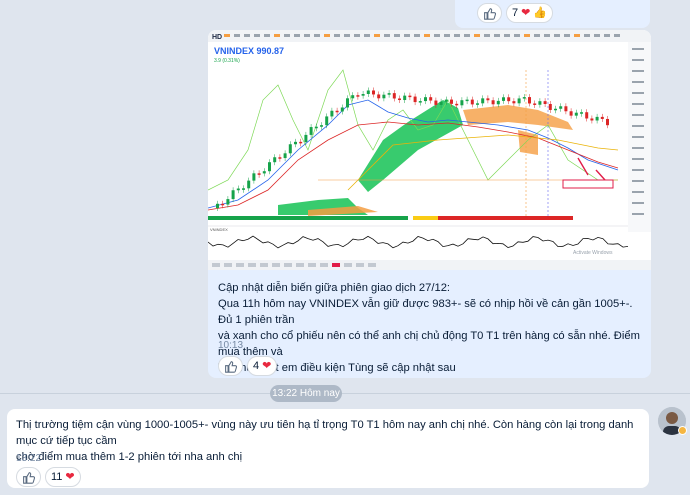 The image size is (690, 495). I want to click on top-reactions: 7 ❤ 👍, so click(515, 13).